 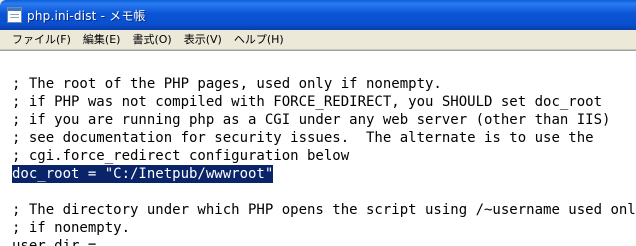 I want to click on window-title: php.ini-dist - メモ帳, so click(x=86, y=15).